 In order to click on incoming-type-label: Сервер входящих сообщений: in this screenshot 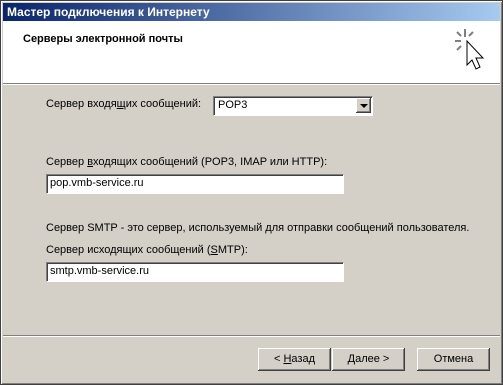, I will do `click(124, 104)`.